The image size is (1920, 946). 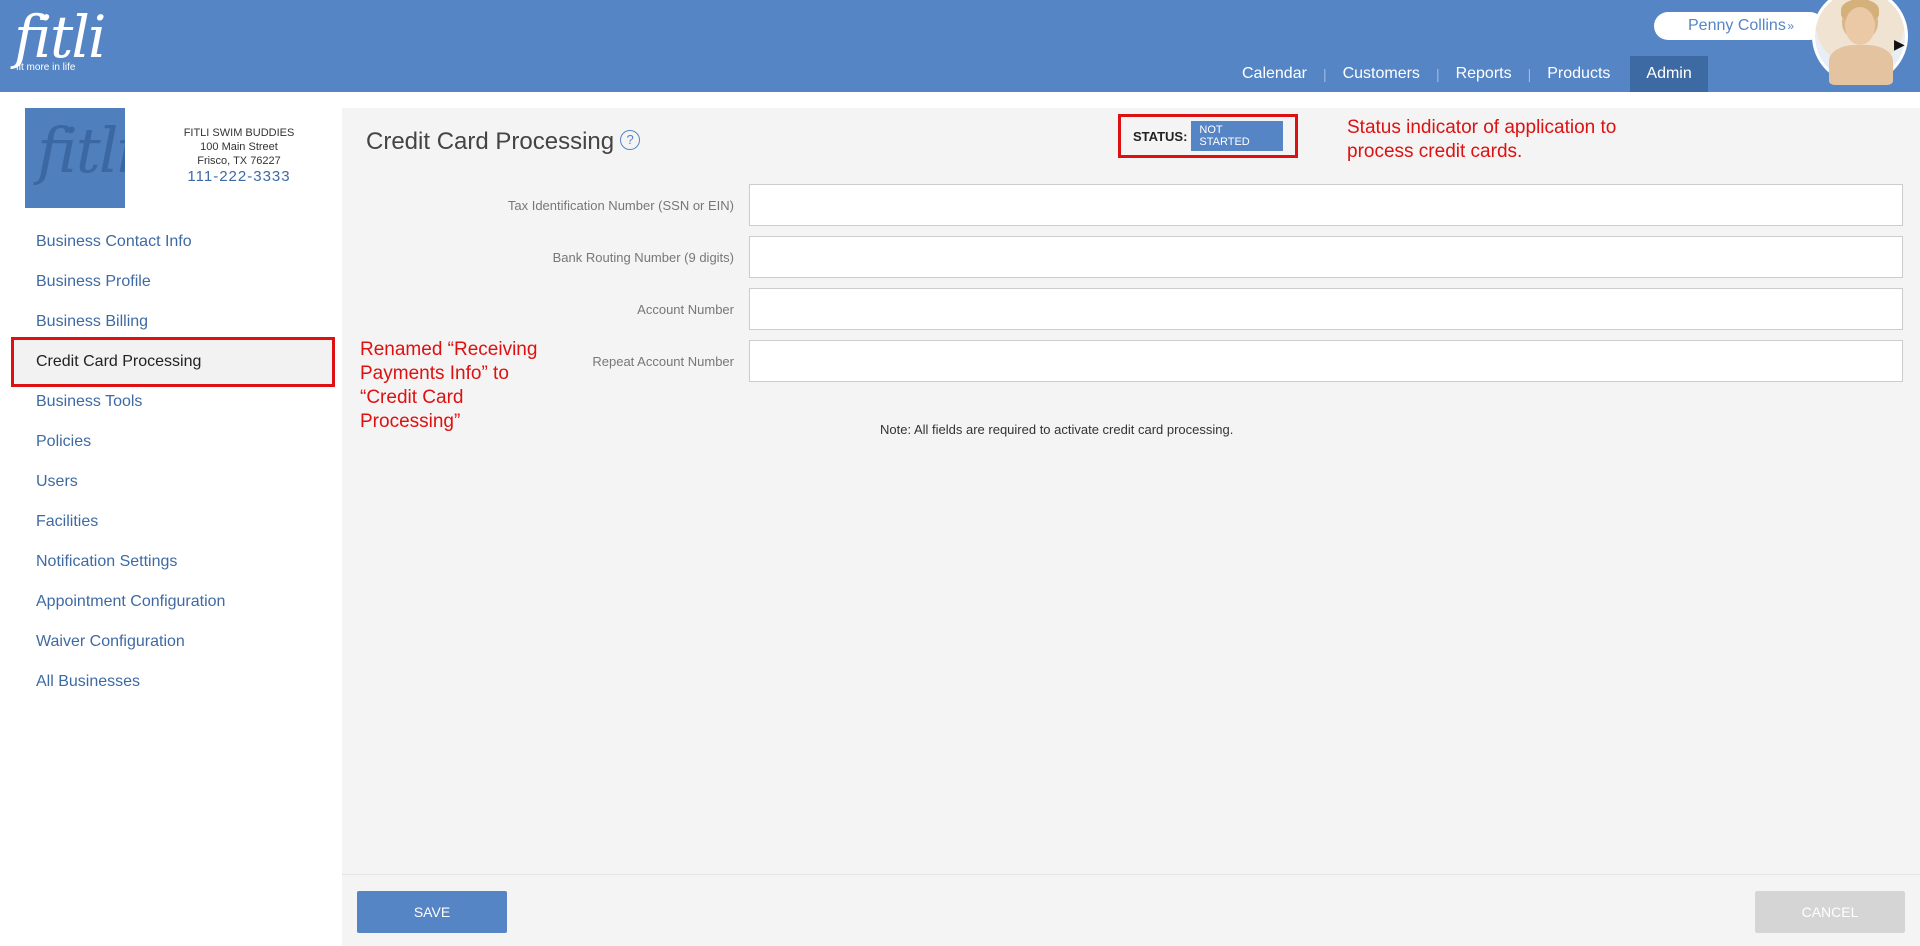 What do you see at coordinates (490, 141) in the screenshot?
I see `page-title-text: Credit Card Processing` at bounding box center [490, 141].